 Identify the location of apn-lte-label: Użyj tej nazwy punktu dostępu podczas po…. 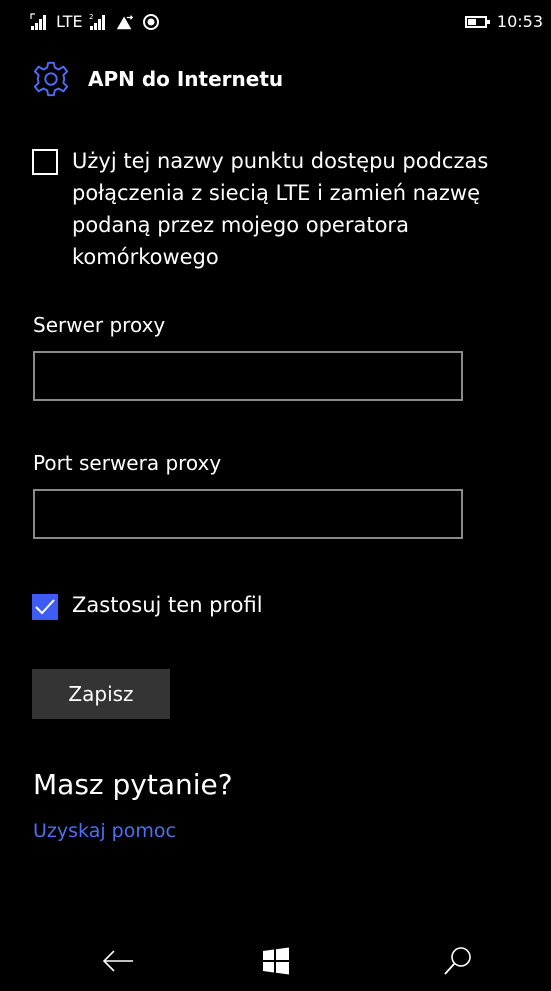
(280, 209).